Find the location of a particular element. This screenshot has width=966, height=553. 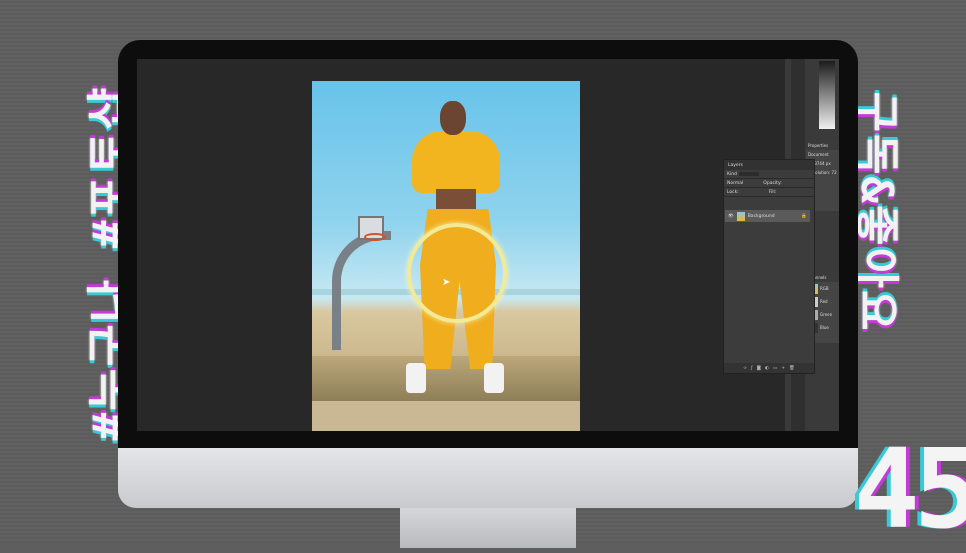

right-overlay-text: 구독&좋아요 is located at coordinates (876, 212).